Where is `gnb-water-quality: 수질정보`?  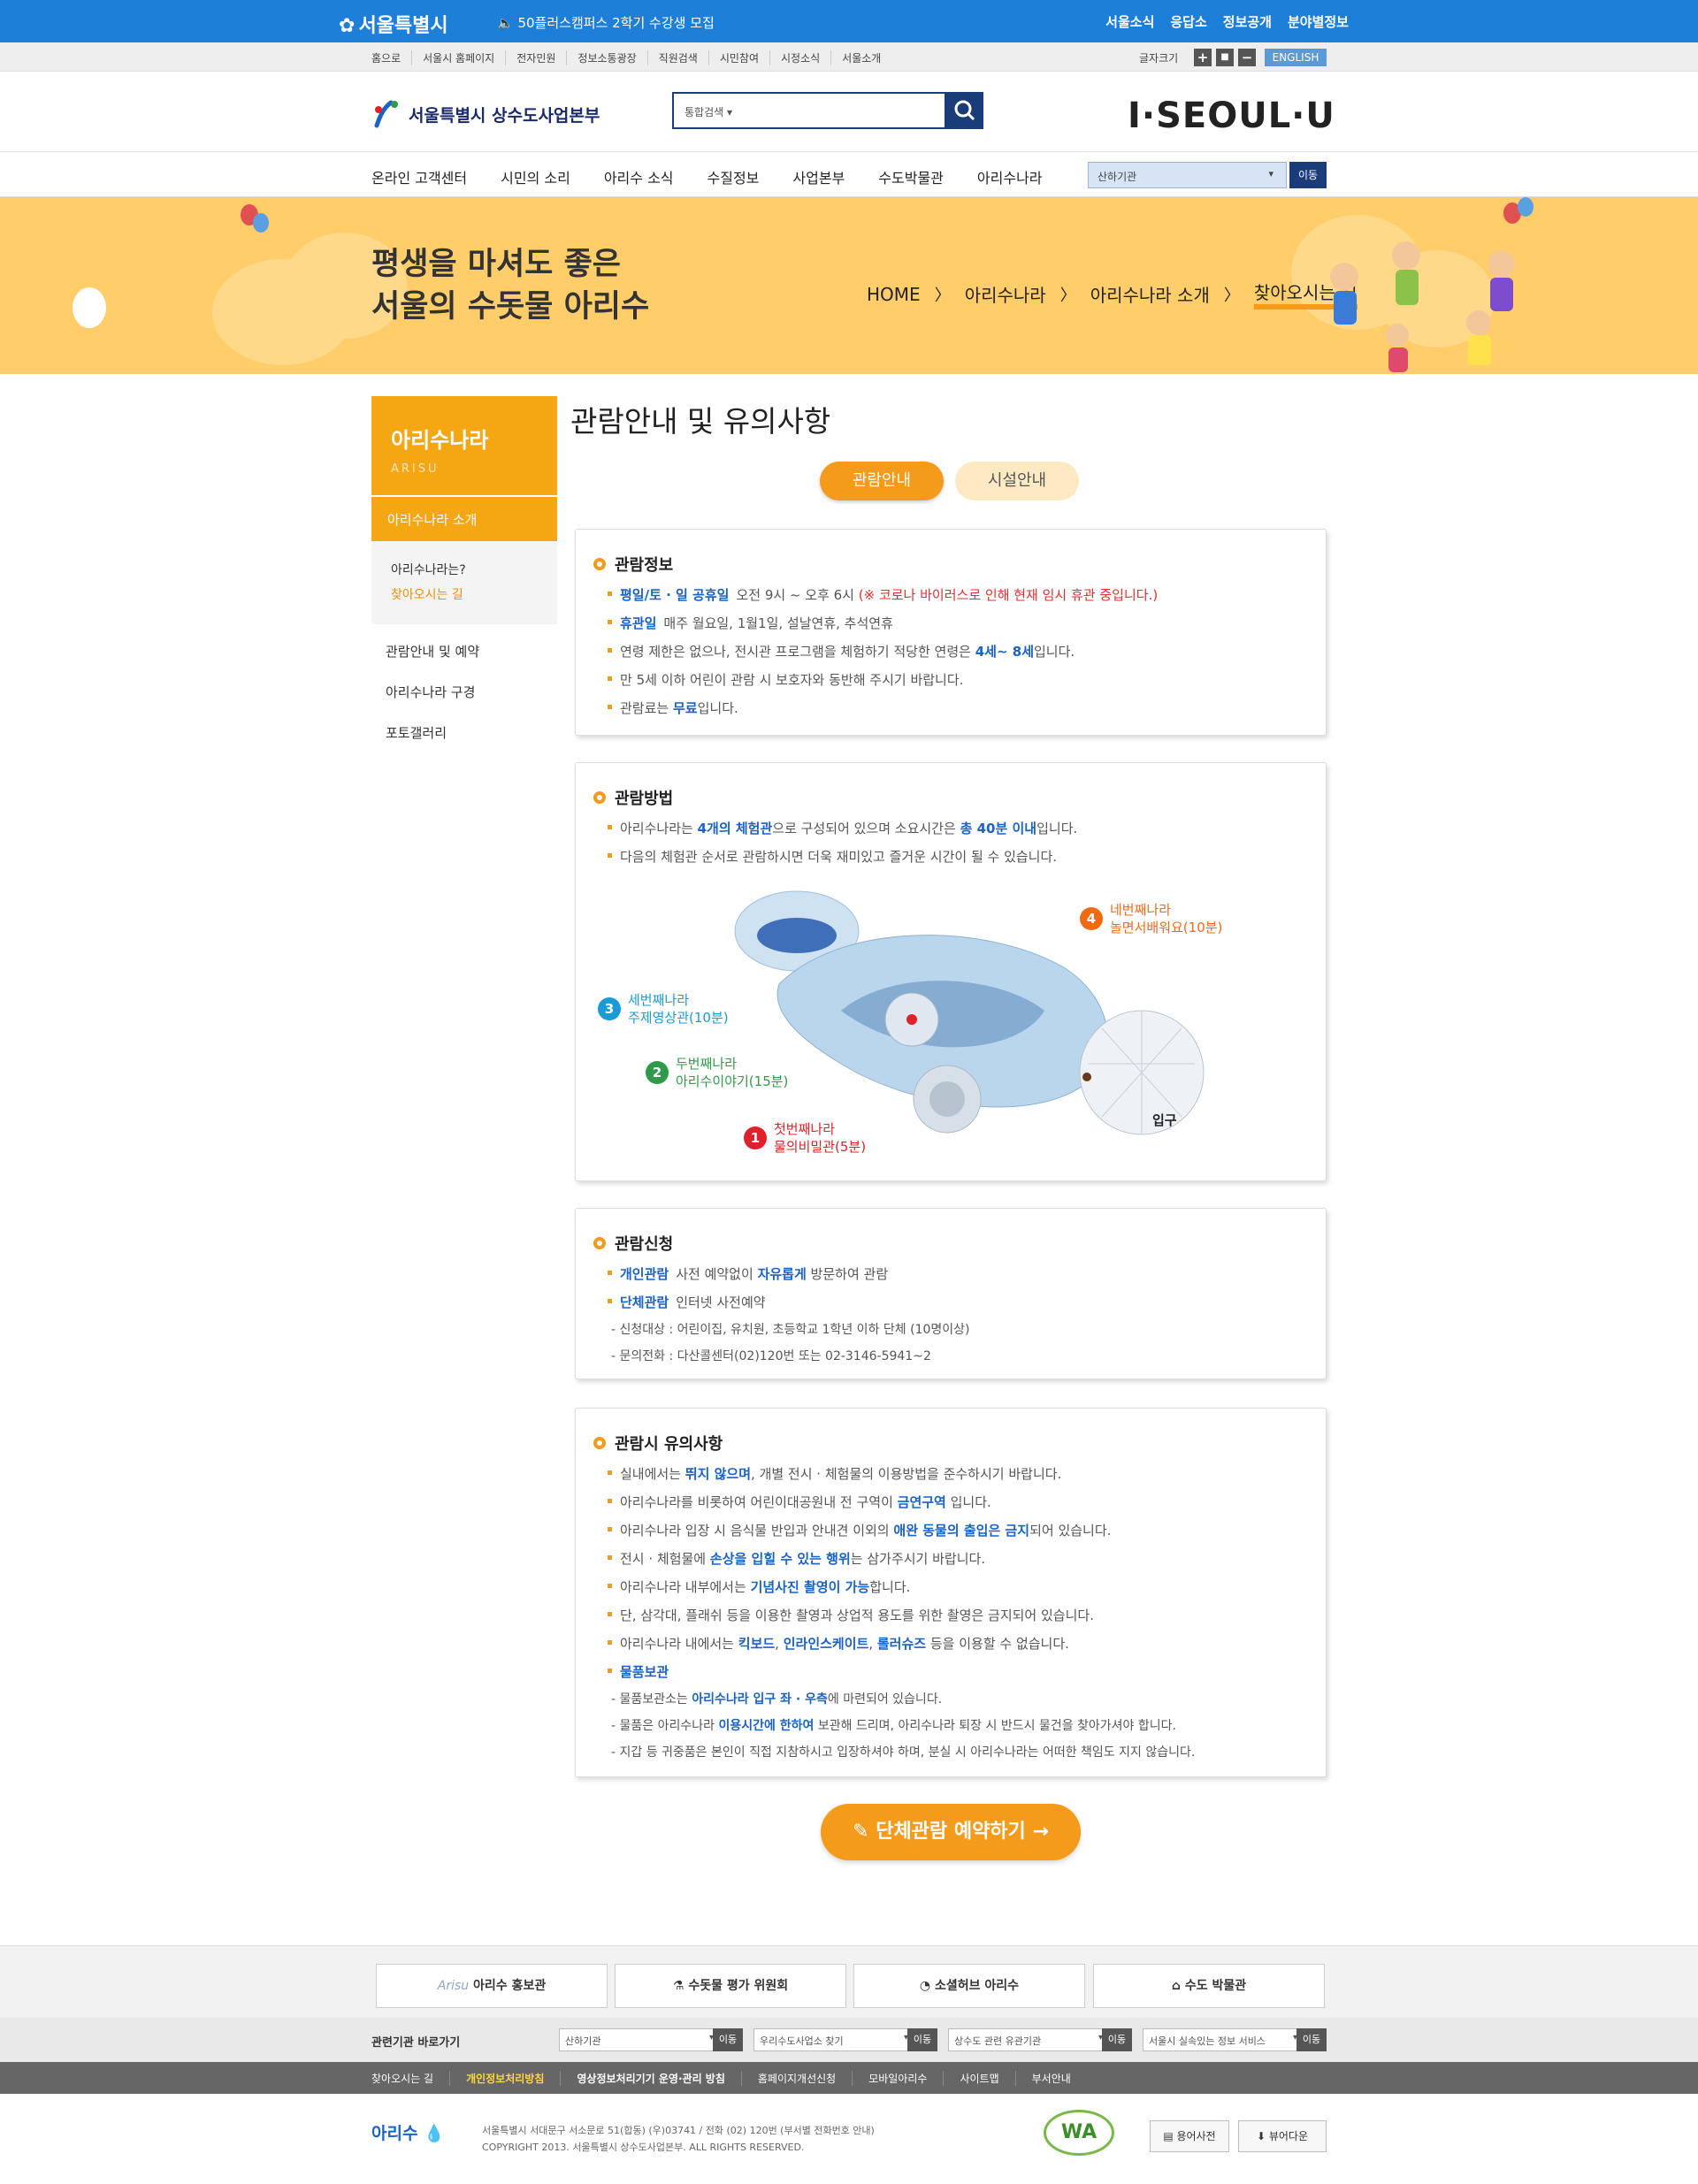 gnb-water-quality: 수질정보 is located at coordinates (734, 176).